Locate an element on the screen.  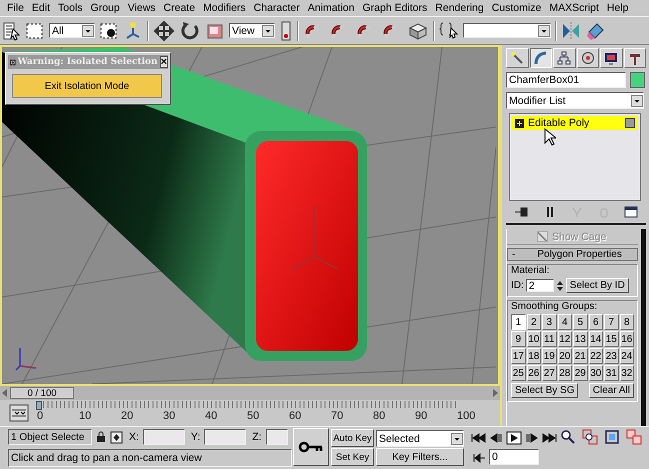
zoom-all-icon is located at coordinates (590, 437).